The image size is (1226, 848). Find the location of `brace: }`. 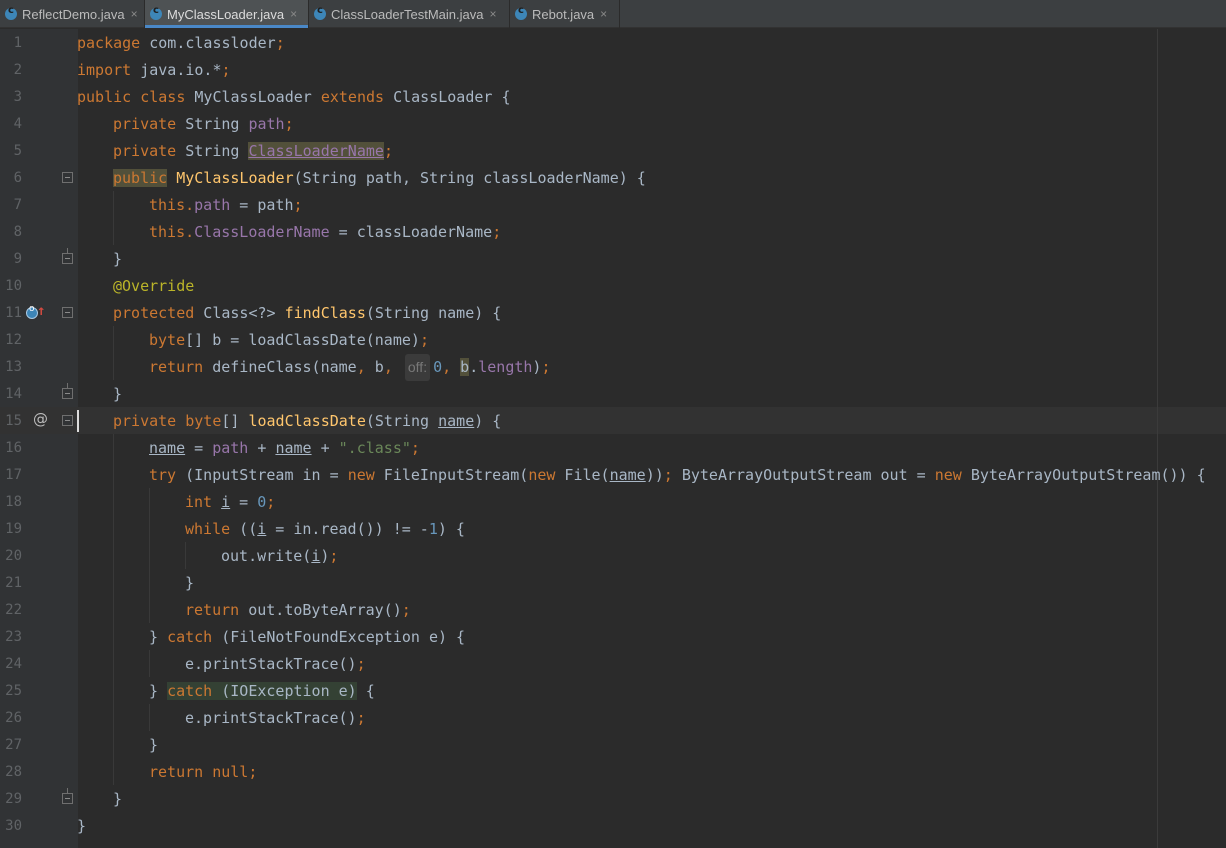

brace: } is located at coordinates (118, 799).